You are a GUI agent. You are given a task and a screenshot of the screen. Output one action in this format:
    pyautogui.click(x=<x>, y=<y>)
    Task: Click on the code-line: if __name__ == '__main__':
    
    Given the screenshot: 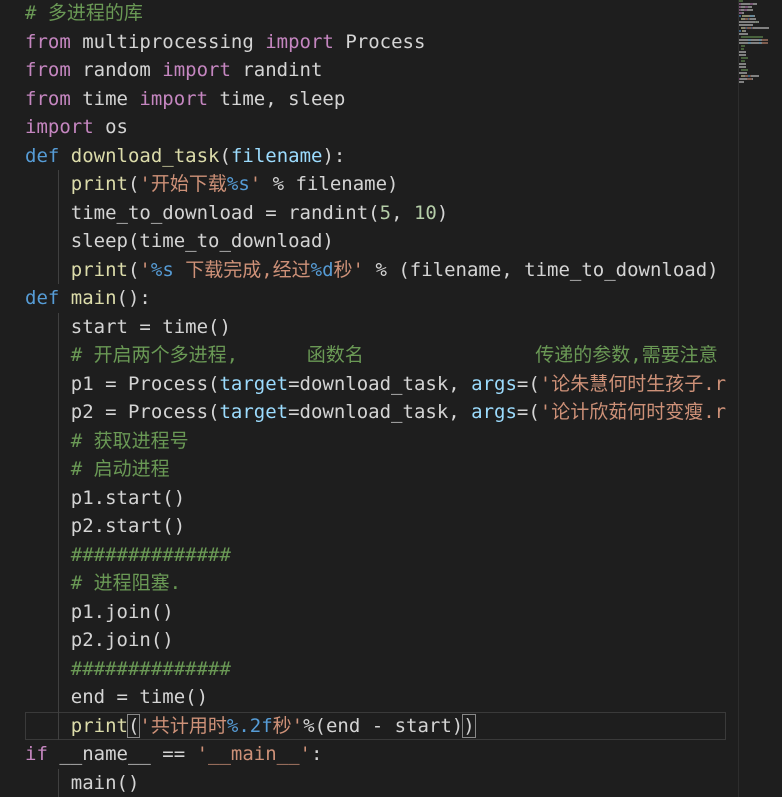 What is the action you would take?
    pyautogui.click(x=375, y=754)
    